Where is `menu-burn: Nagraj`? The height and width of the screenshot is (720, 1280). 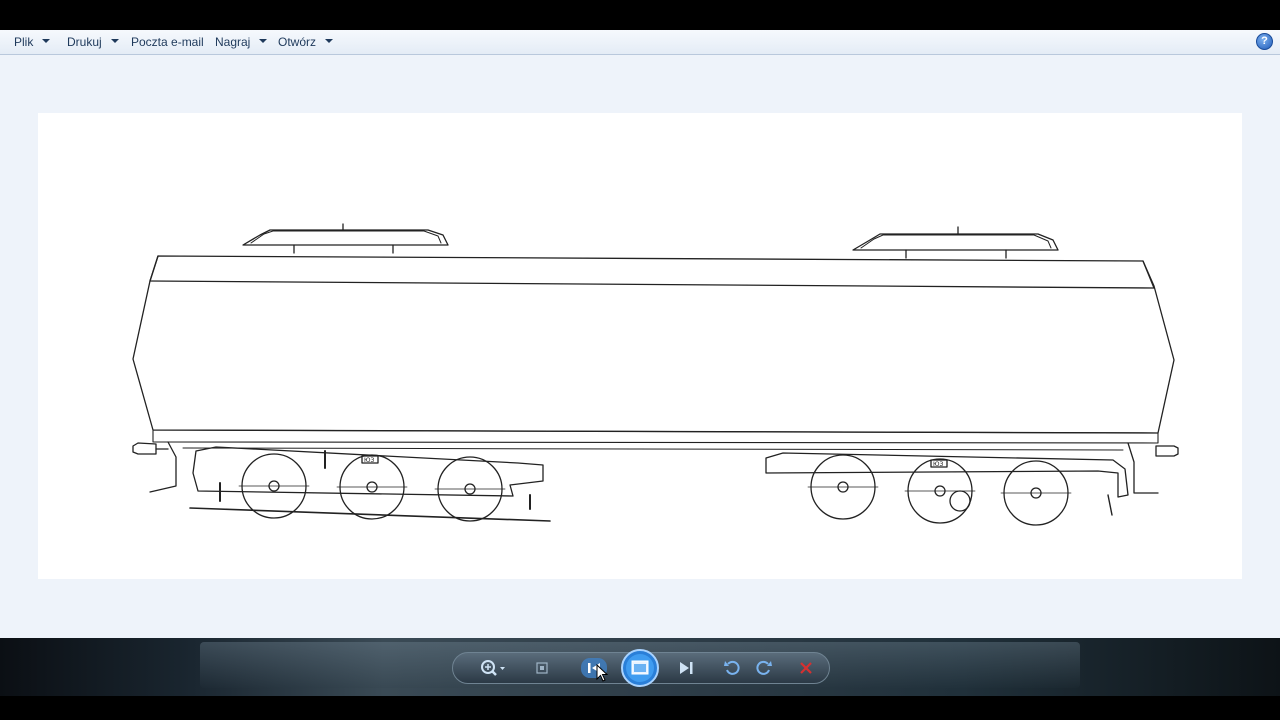
menu-burn: Nagraj is located at coordinates (241, 42).